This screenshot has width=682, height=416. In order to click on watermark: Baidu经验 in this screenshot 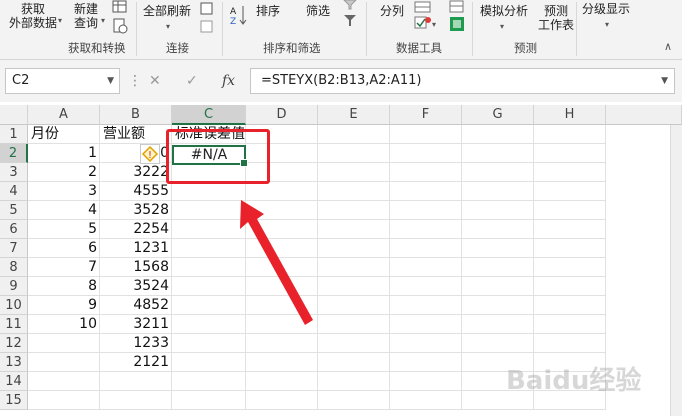, I will do `click(573, 378)`.